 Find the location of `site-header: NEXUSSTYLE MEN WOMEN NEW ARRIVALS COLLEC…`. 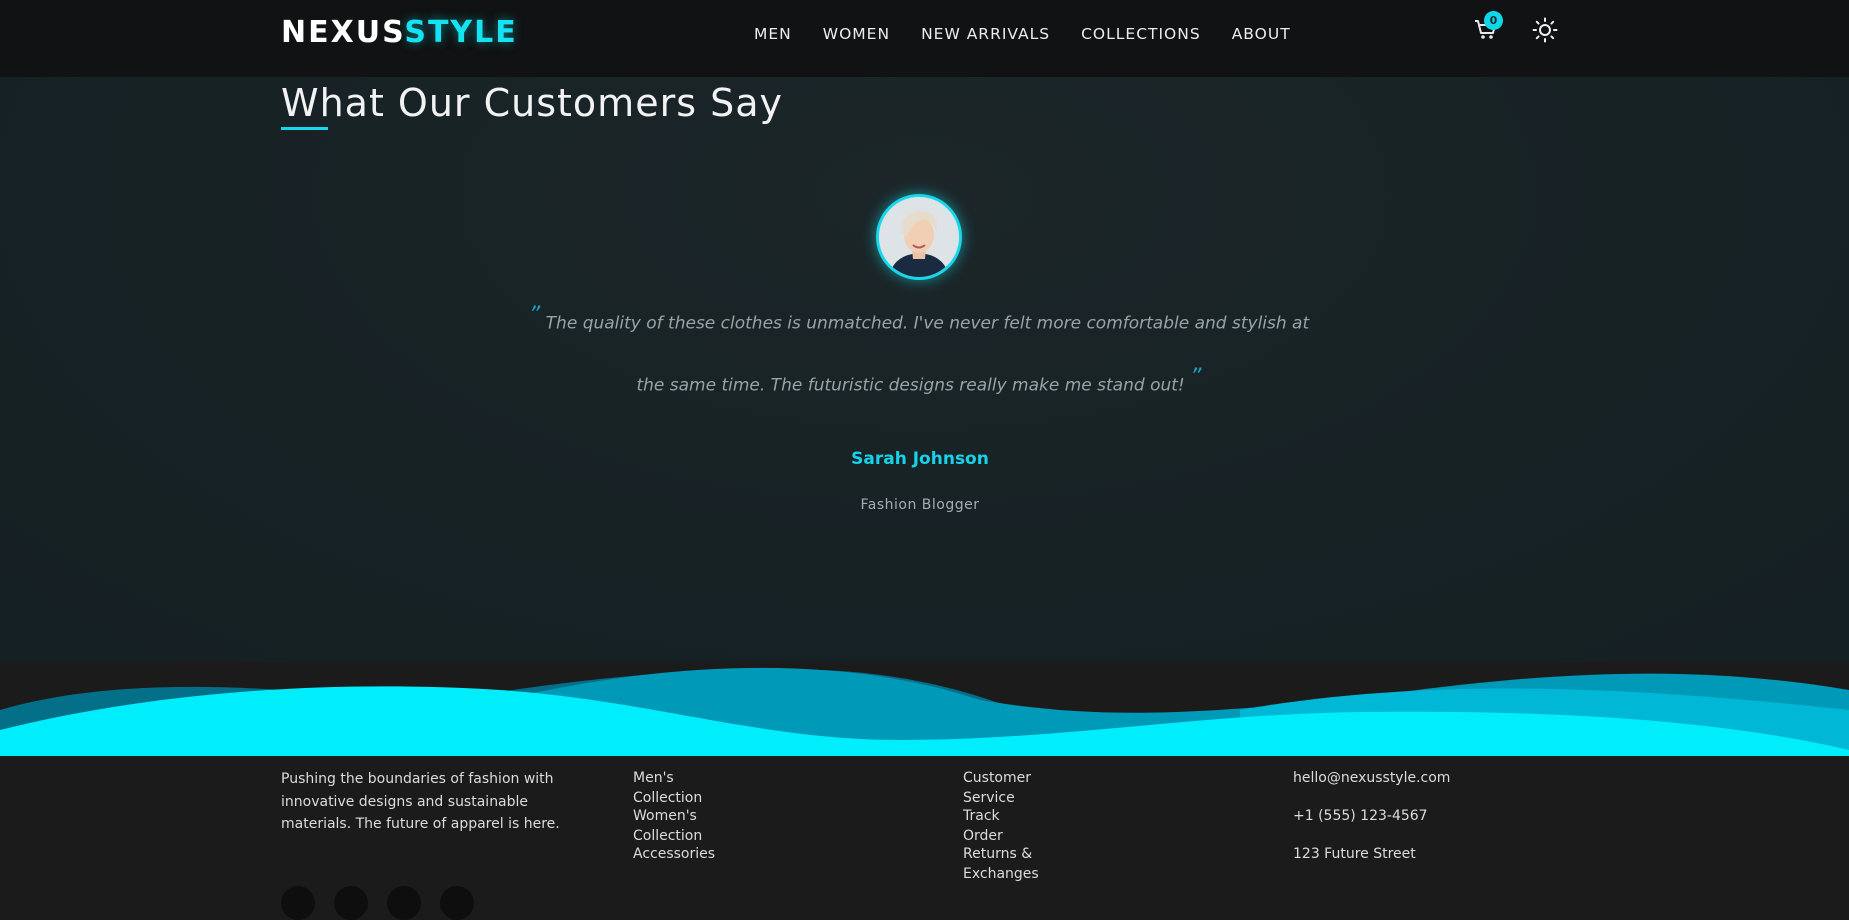

site-header: NEXUSSTYLE MEN WOMEN NEW ARRIVALS COLLEC… is located at coordinates (924, 38).